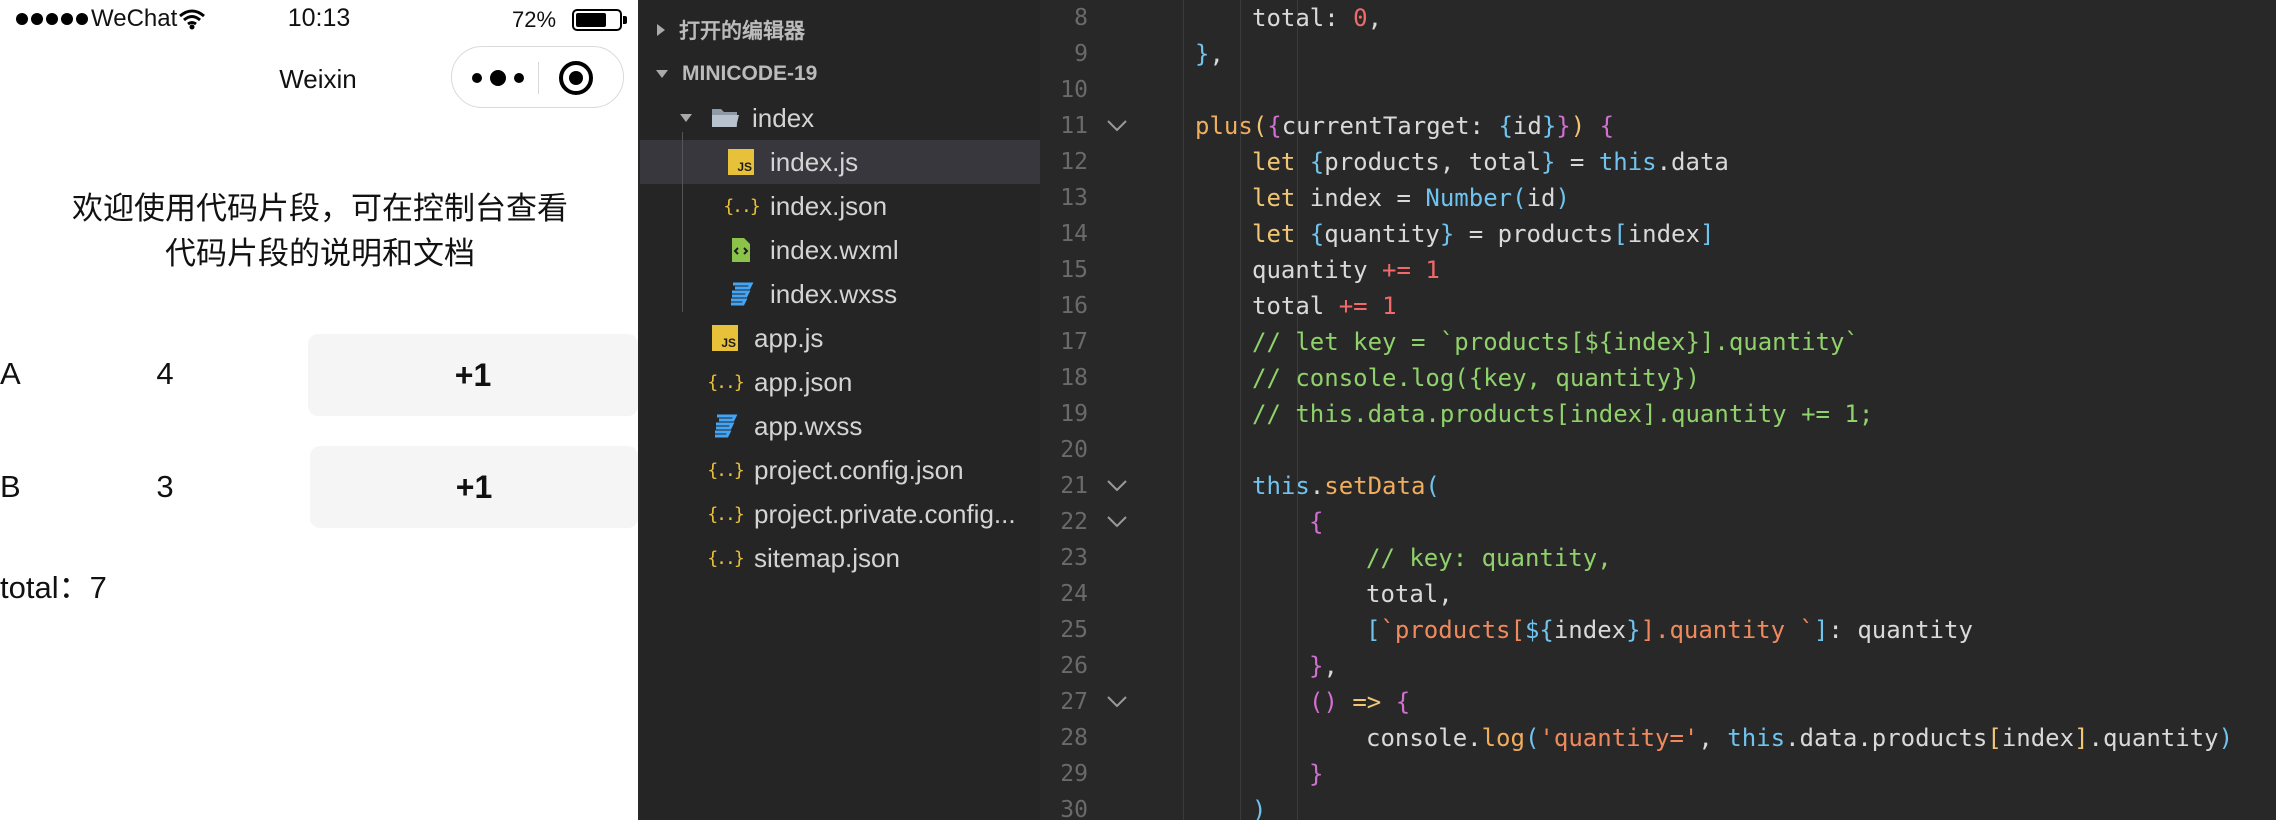  I want to click on tree-item-label: index.wxml, so click(834, 249).